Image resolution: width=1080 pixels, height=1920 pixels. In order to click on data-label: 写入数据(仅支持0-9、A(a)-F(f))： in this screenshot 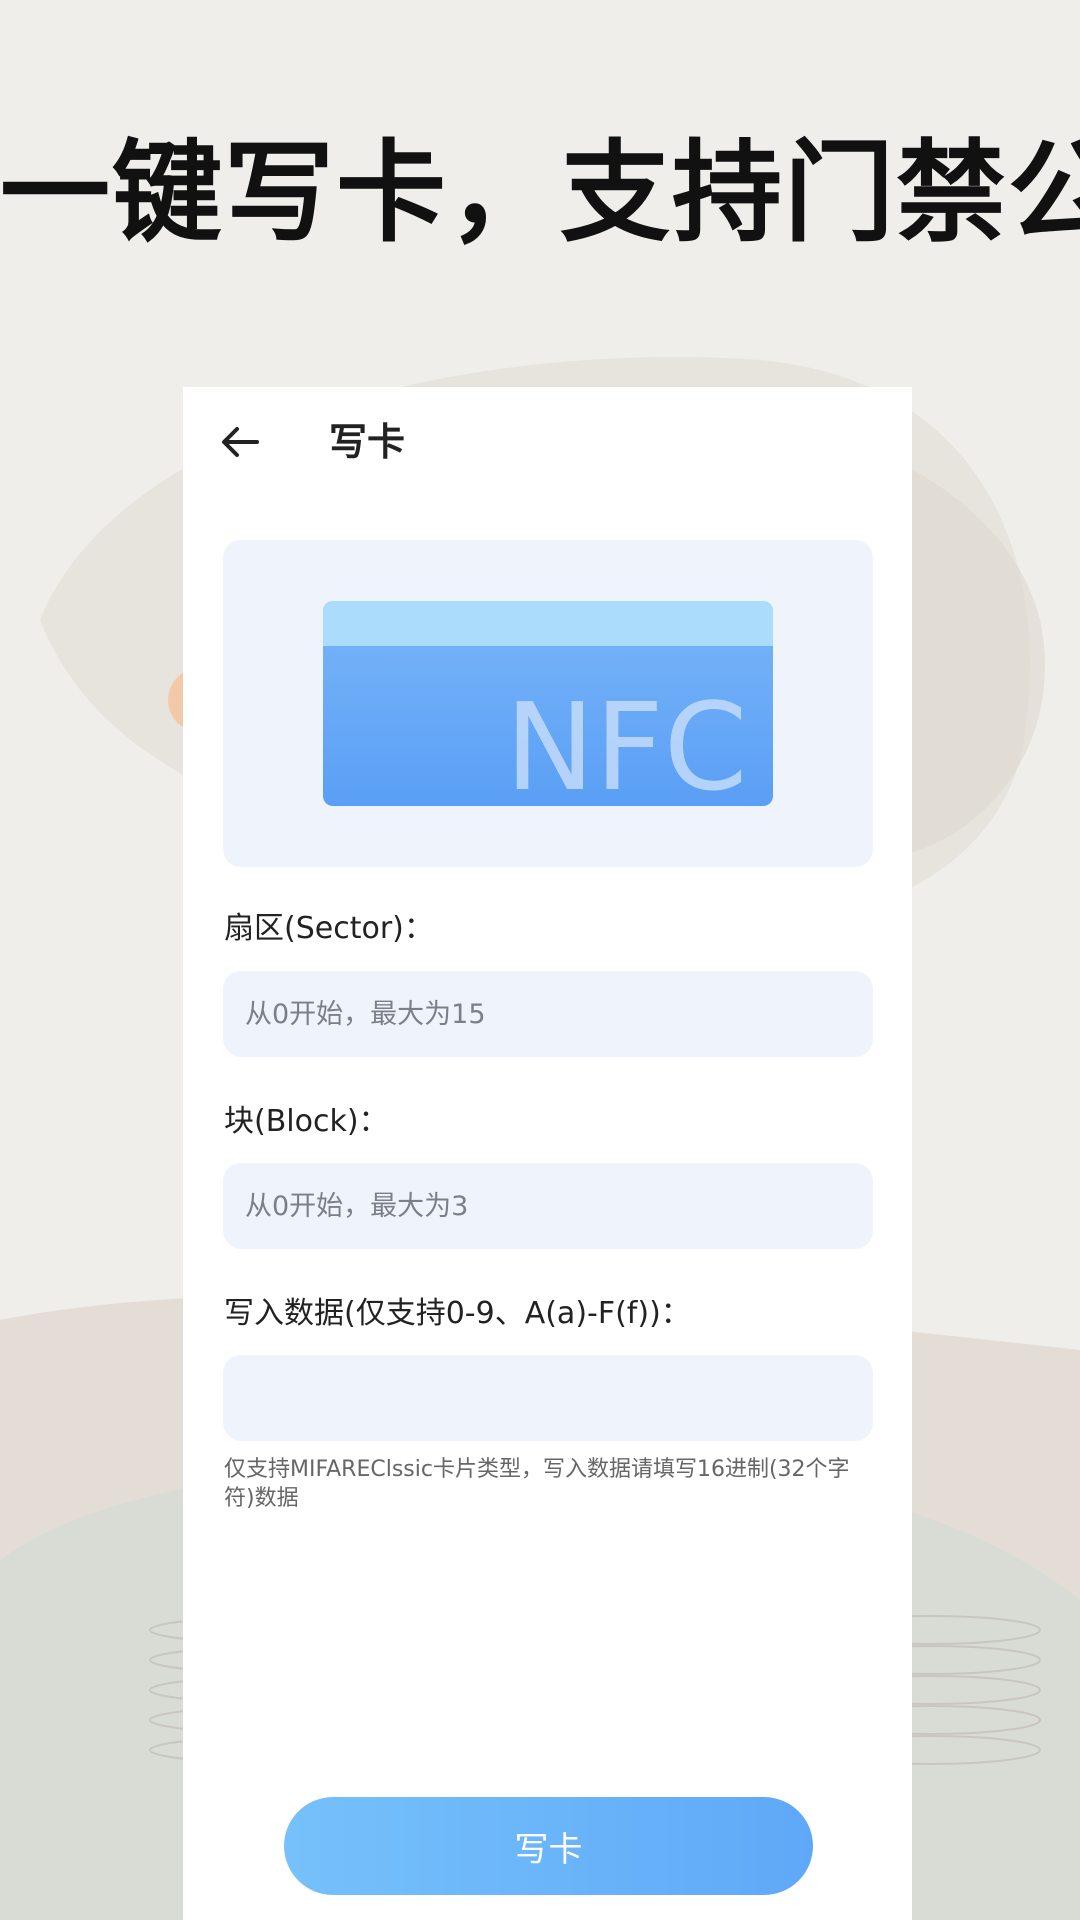, I will do `click(457, 1313)`.